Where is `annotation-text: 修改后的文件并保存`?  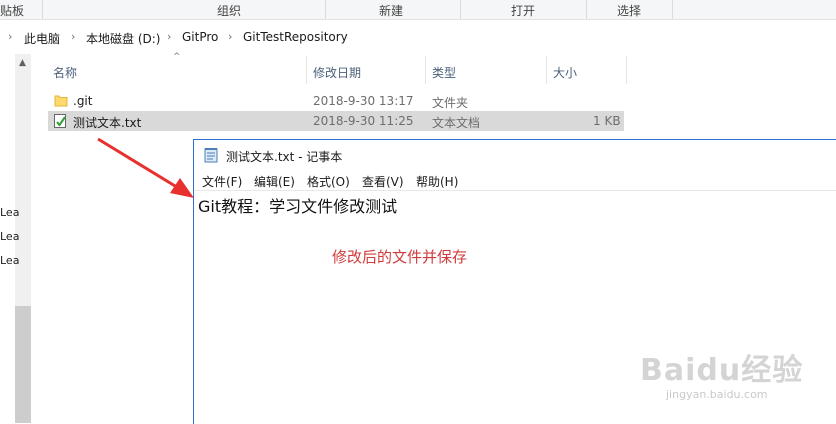 annotation-text: 修改后的文件并保存 is located at coordinates (400, 257).